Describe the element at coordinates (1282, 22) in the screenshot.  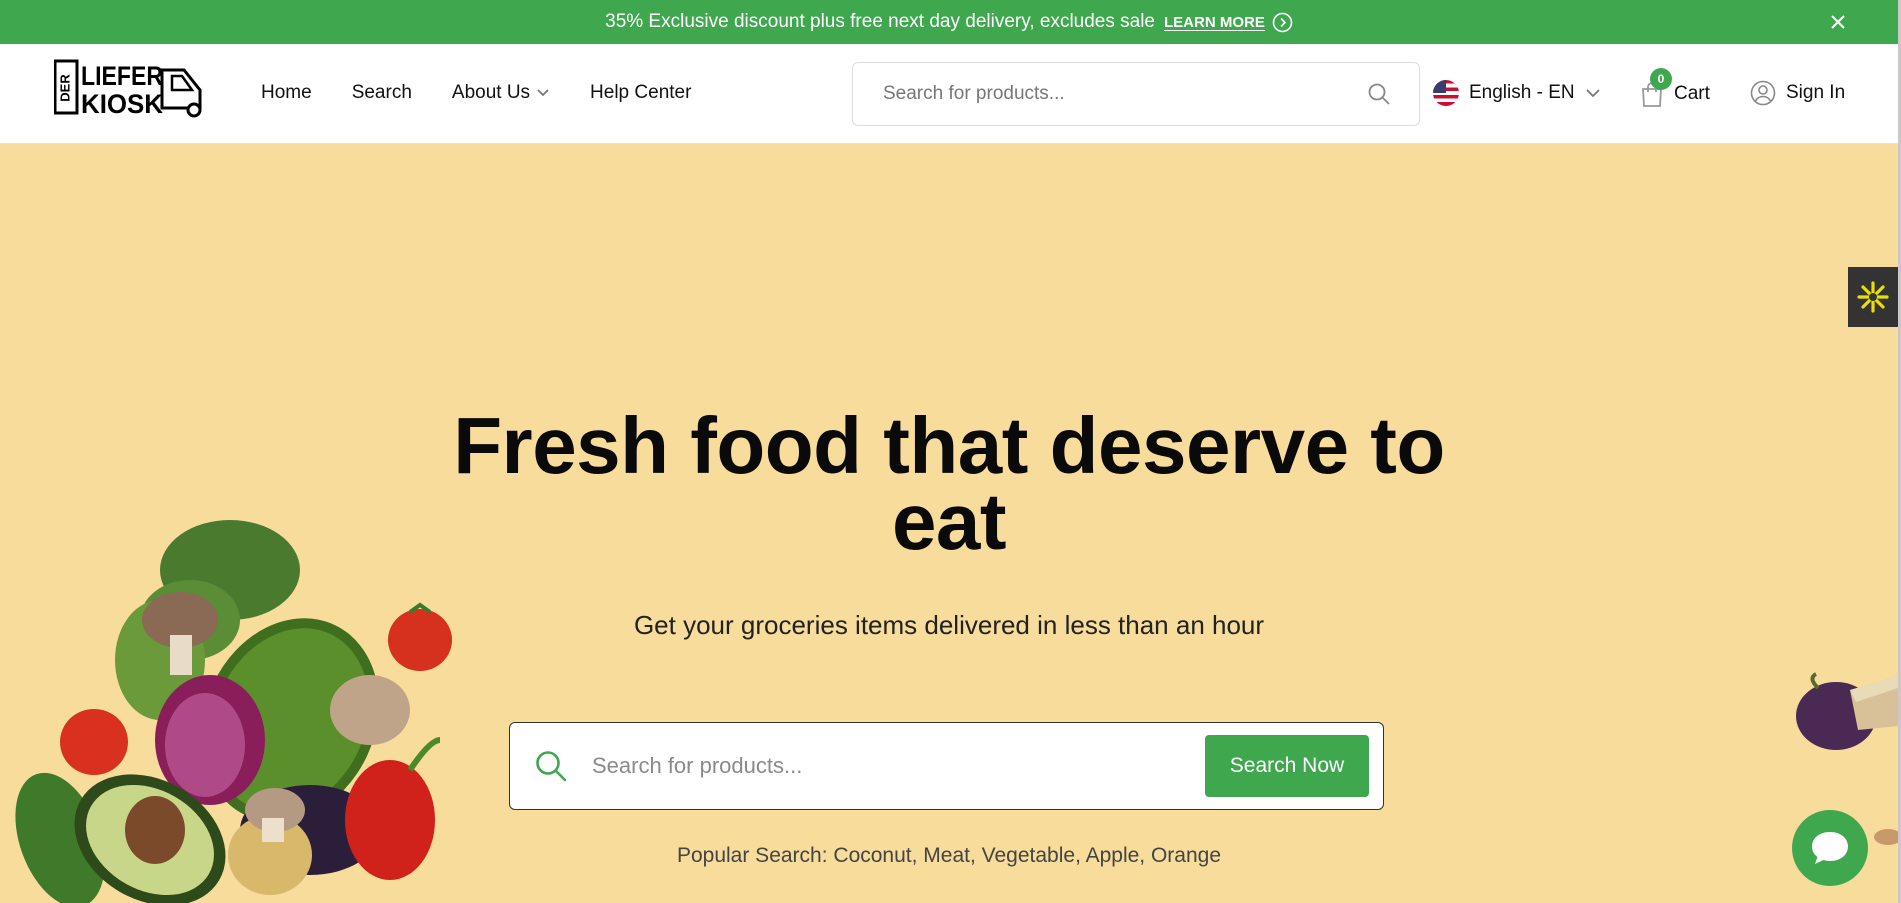
I see `arrow-circle-icon` at that location.